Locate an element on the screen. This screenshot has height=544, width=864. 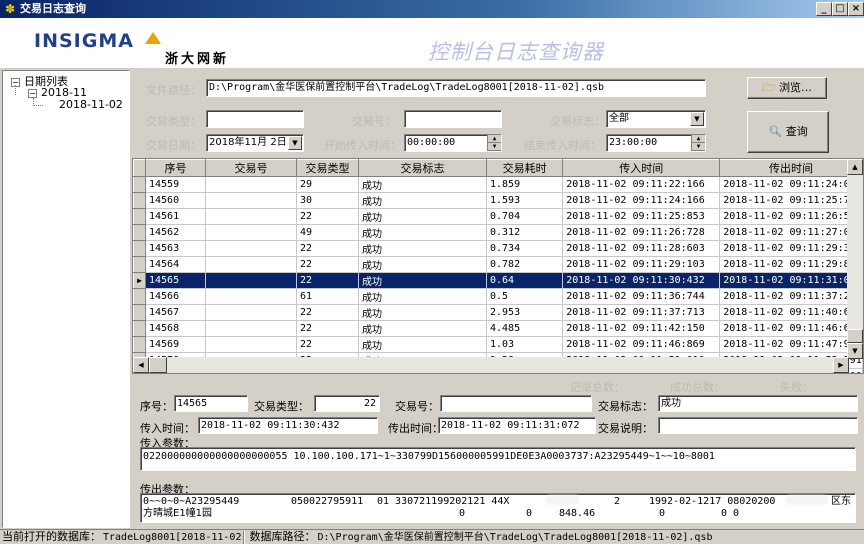
column-header: 传出时间 is located at coordinates (791, 168).